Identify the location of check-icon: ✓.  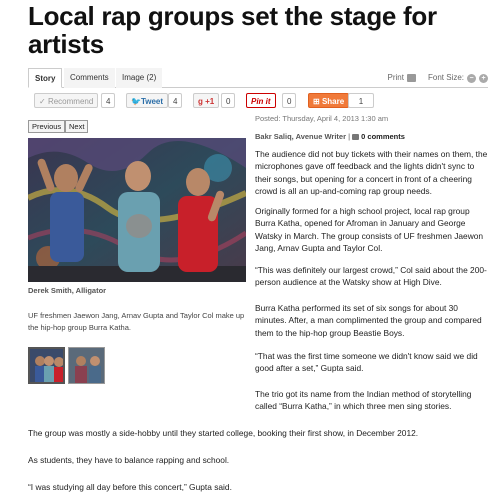
(43, 101).